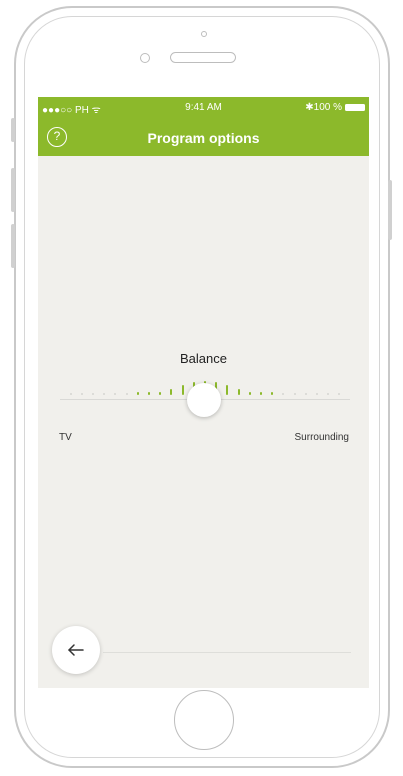 This screenshot has height=776, width=403. What do you see at coordinates (13, 246) in the screenshot?
I see `volume-down-button` at bounding box center [13, 246].